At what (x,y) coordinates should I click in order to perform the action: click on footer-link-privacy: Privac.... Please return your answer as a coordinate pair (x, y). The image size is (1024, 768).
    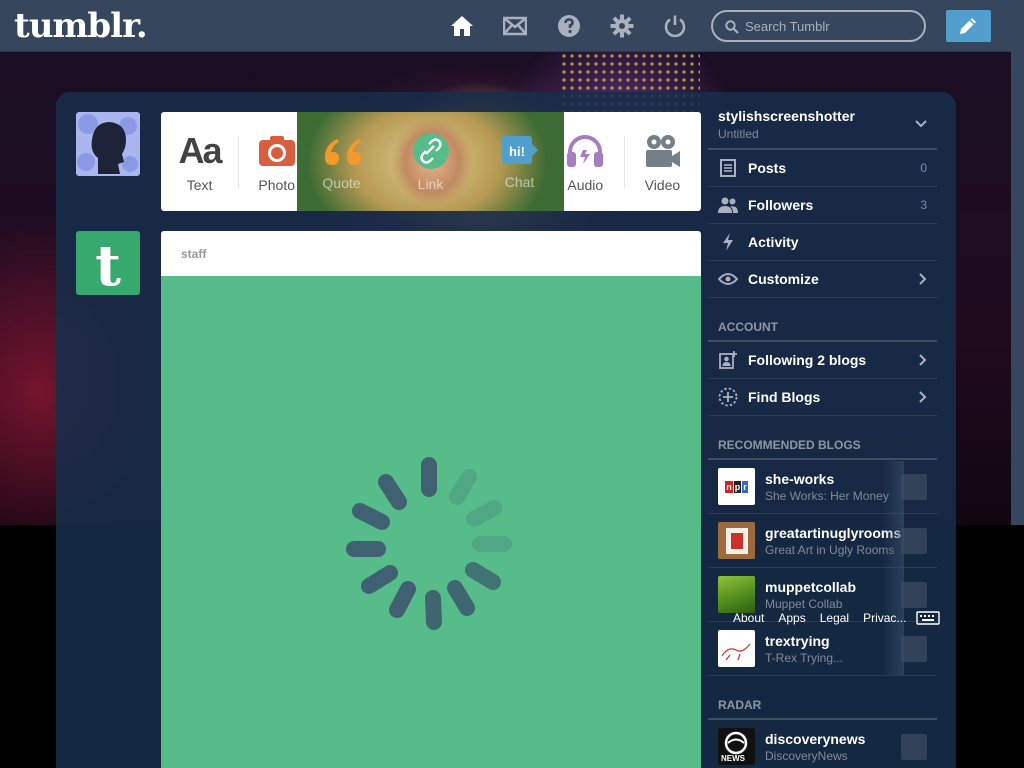
    Looking at the image, I should click on (884, 618).